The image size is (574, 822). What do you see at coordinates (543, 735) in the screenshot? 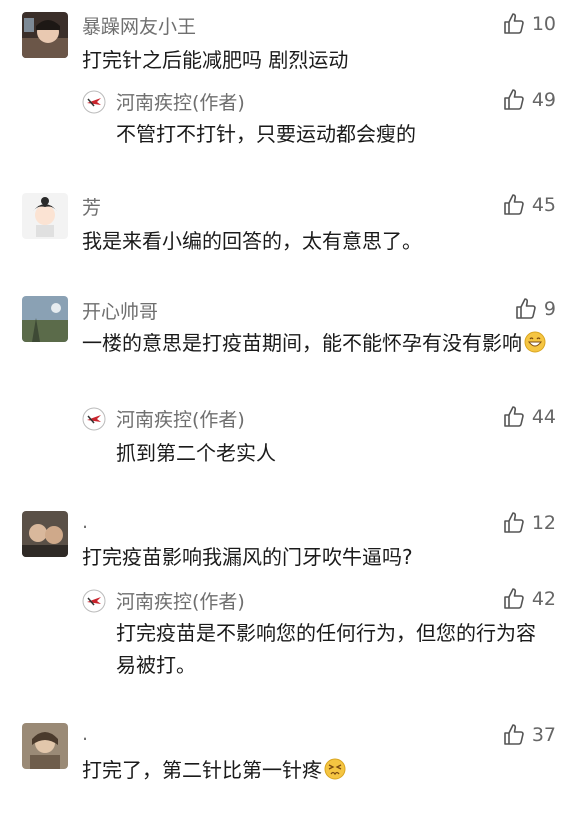
I see `like-count: 37` at bounding box center [543, 735].